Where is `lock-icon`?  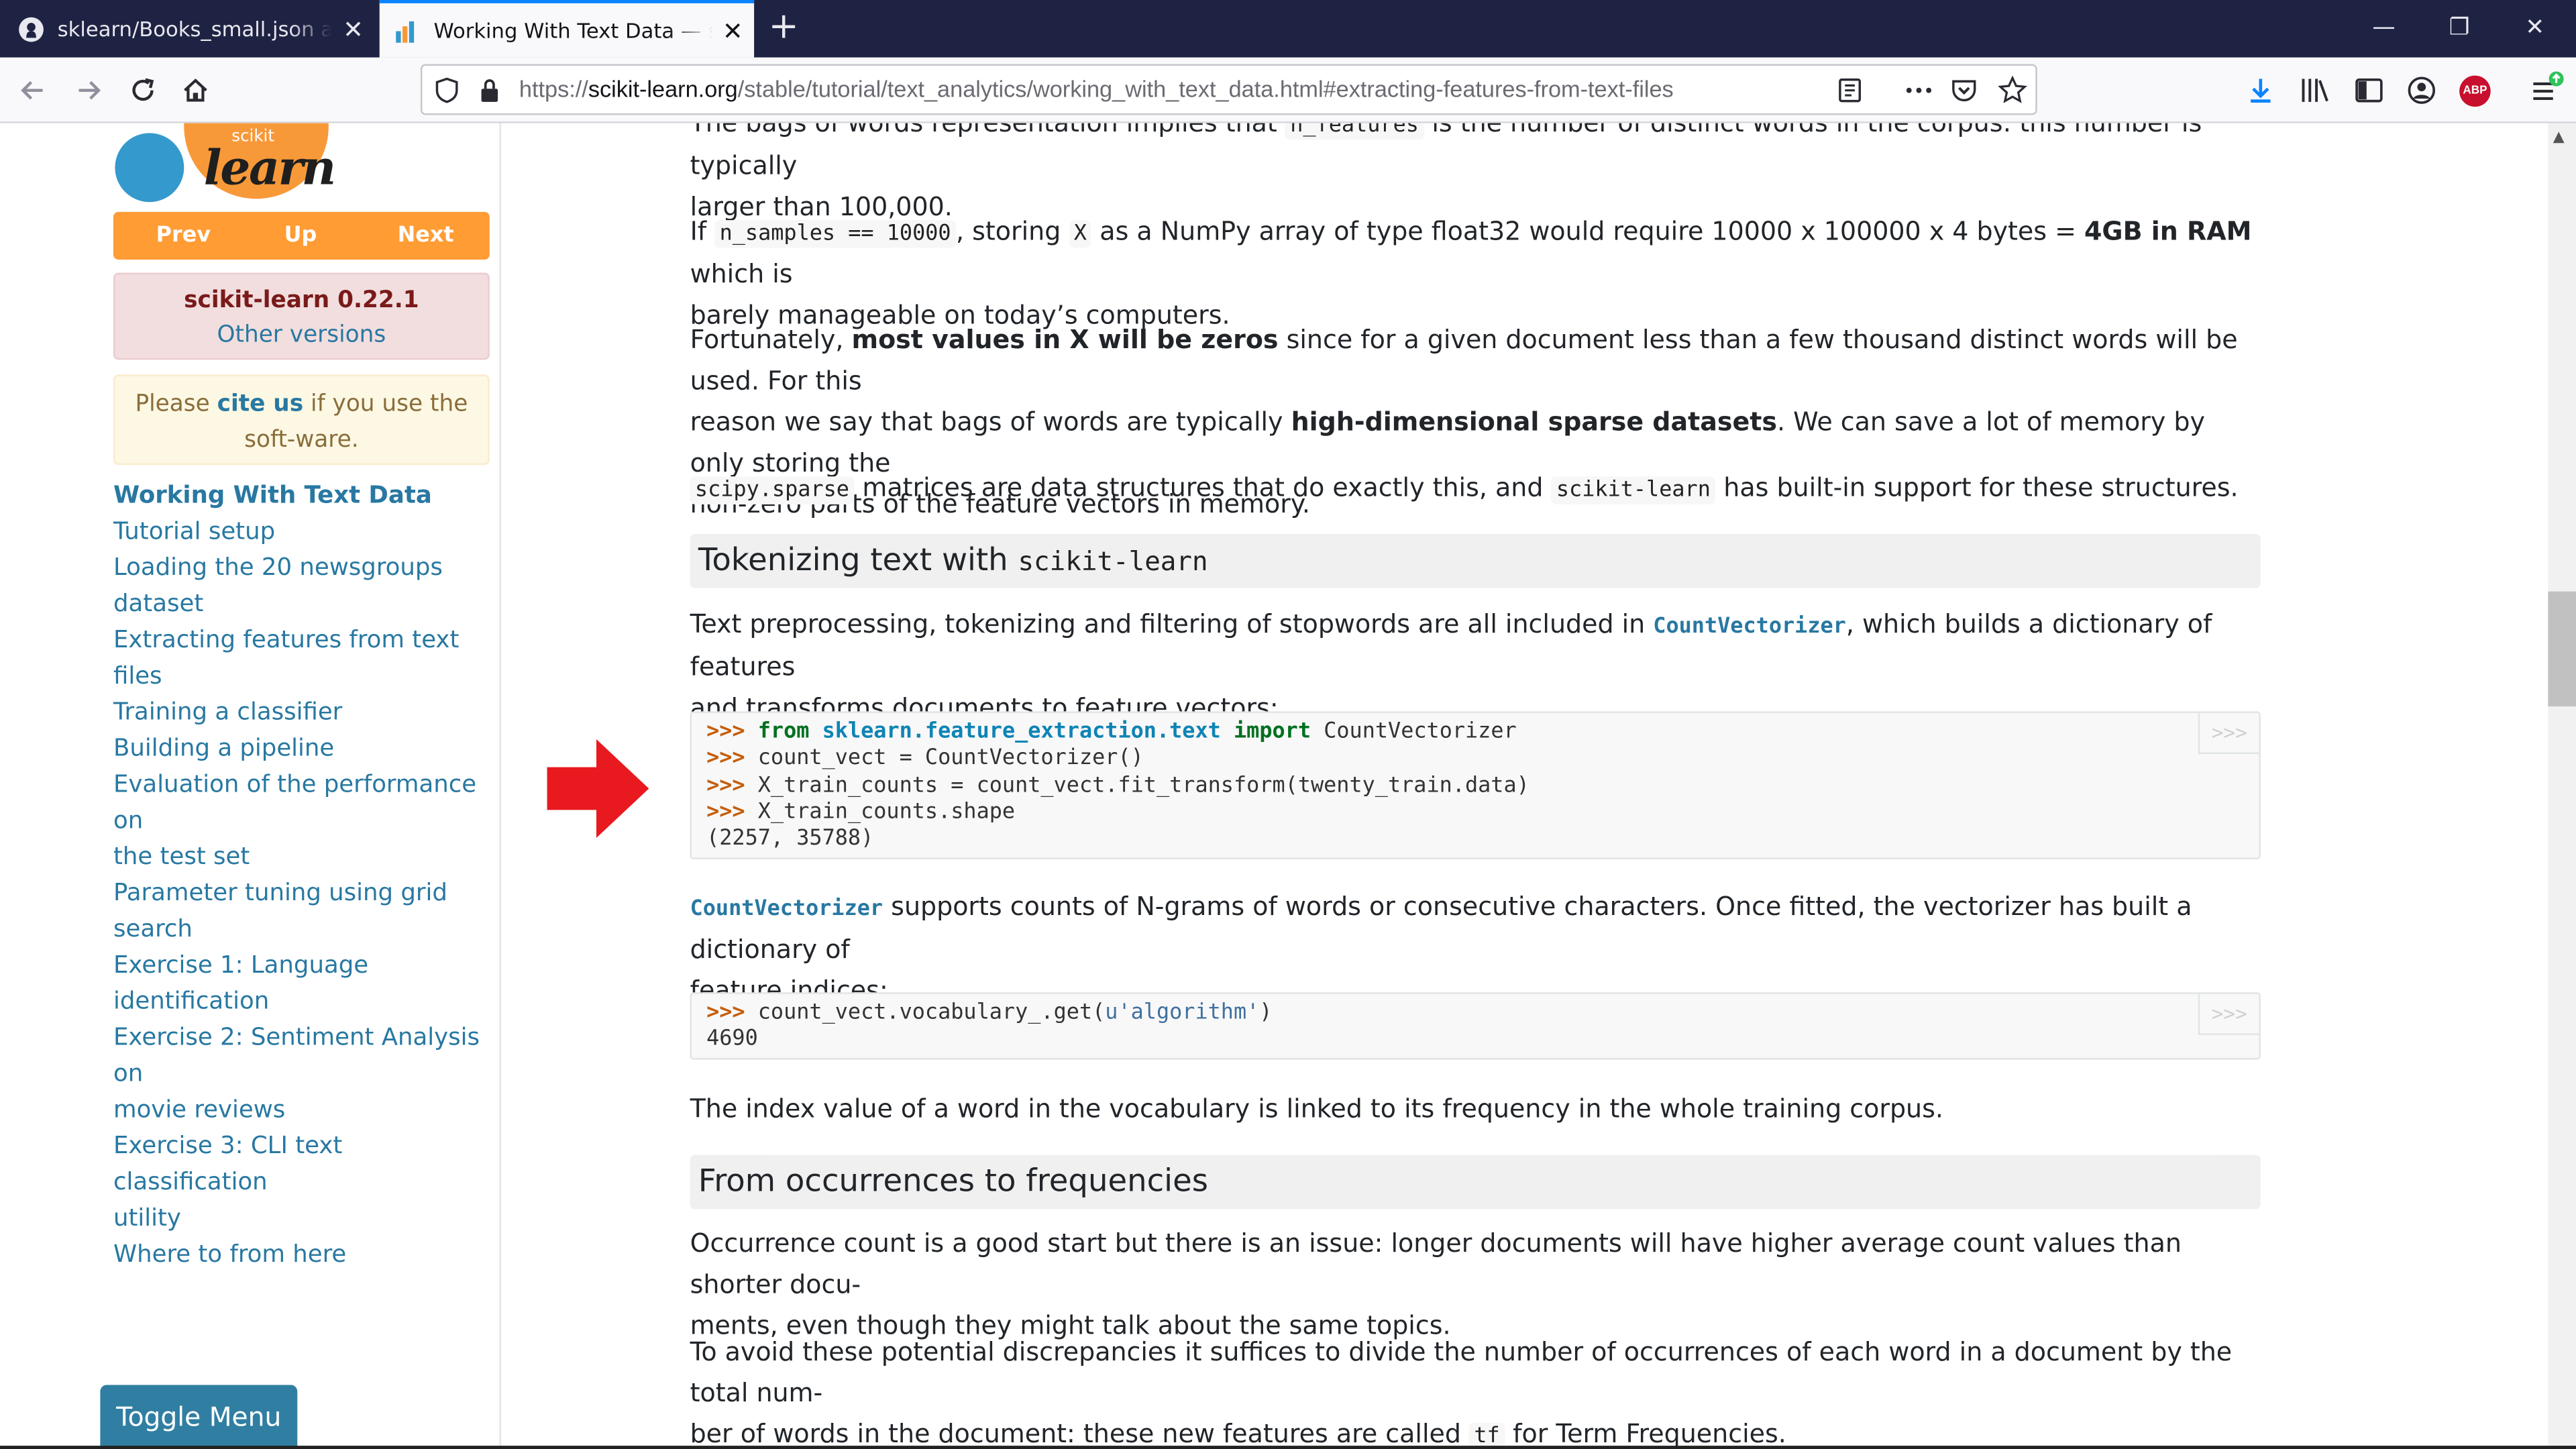
lock-icon is located at coordinates (489, 90).